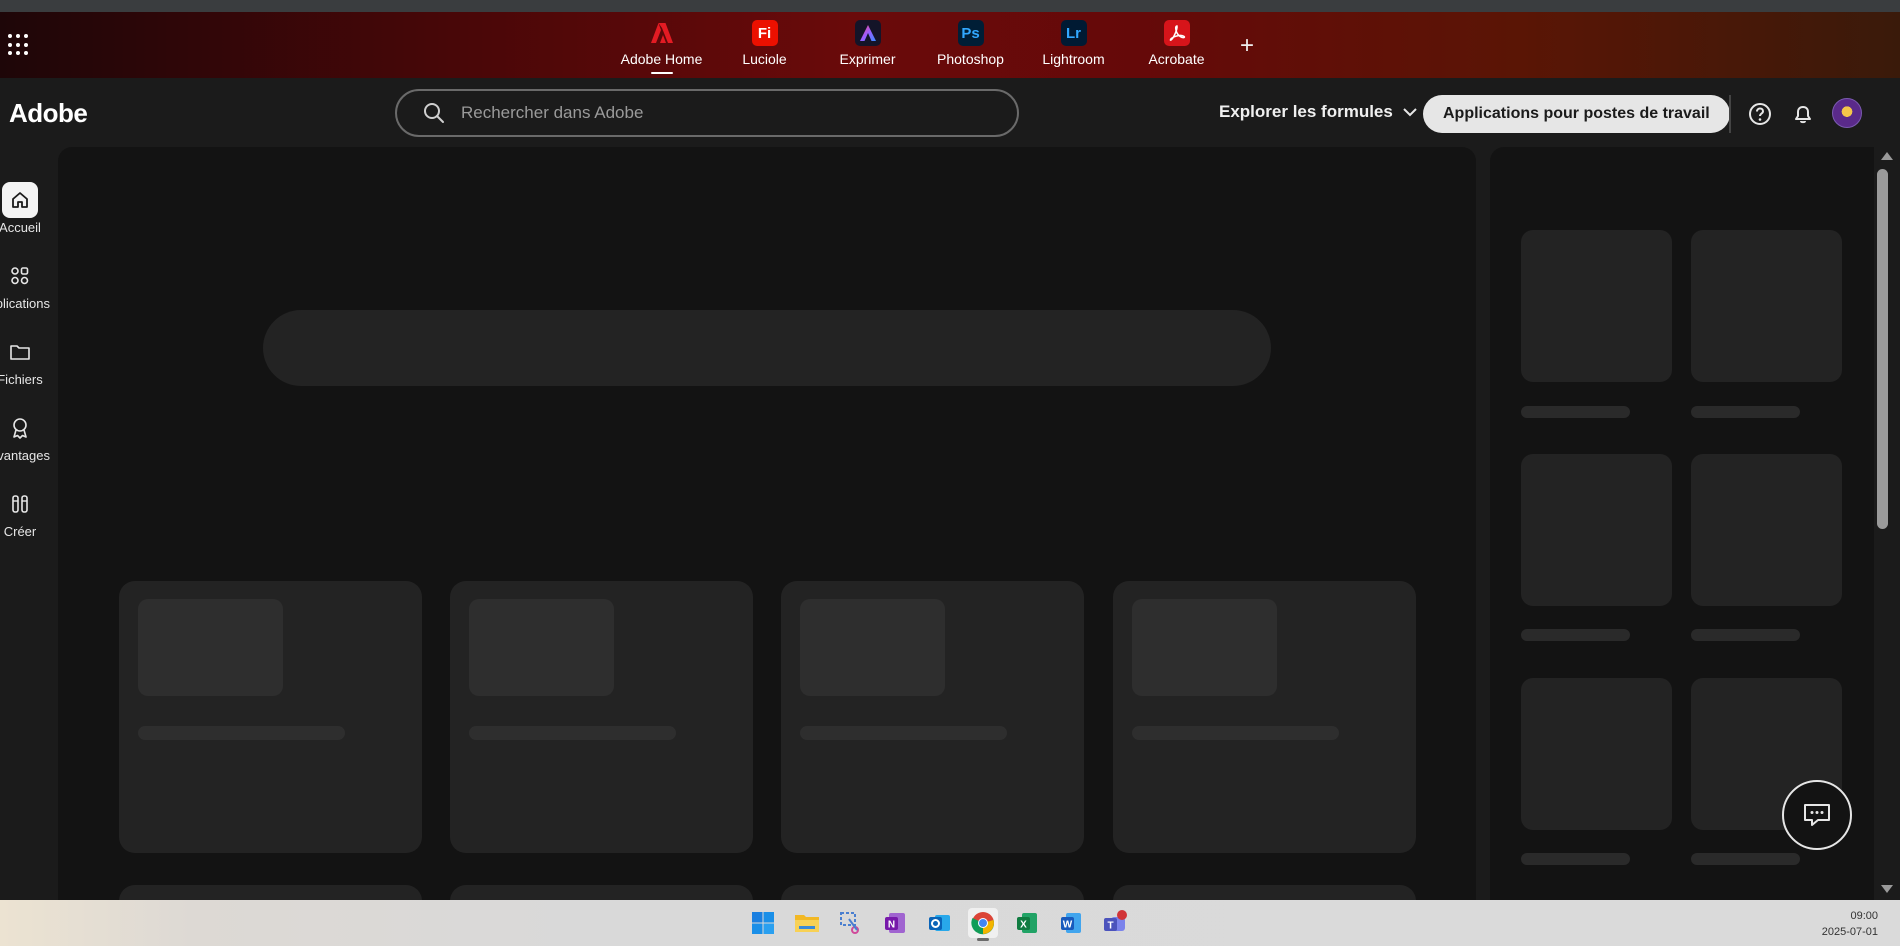  What do you see at coordinates (1849, 932) in the screenshot?
I see `clock-date: 2025-07-01` at bounding box center [1849, 932].